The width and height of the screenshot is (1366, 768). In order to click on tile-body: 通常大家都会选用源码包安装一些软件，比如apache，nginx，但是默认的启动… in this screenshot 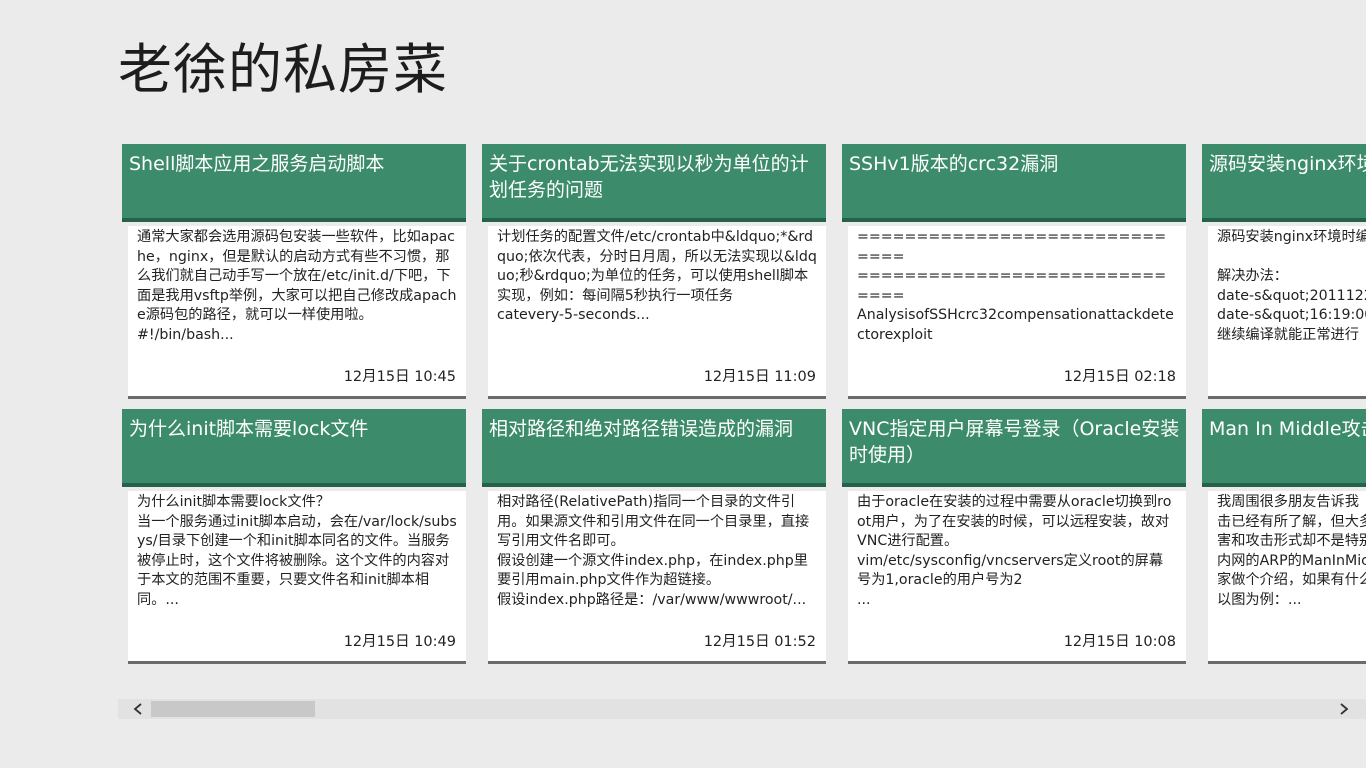, I will do `click(297, 312)`.